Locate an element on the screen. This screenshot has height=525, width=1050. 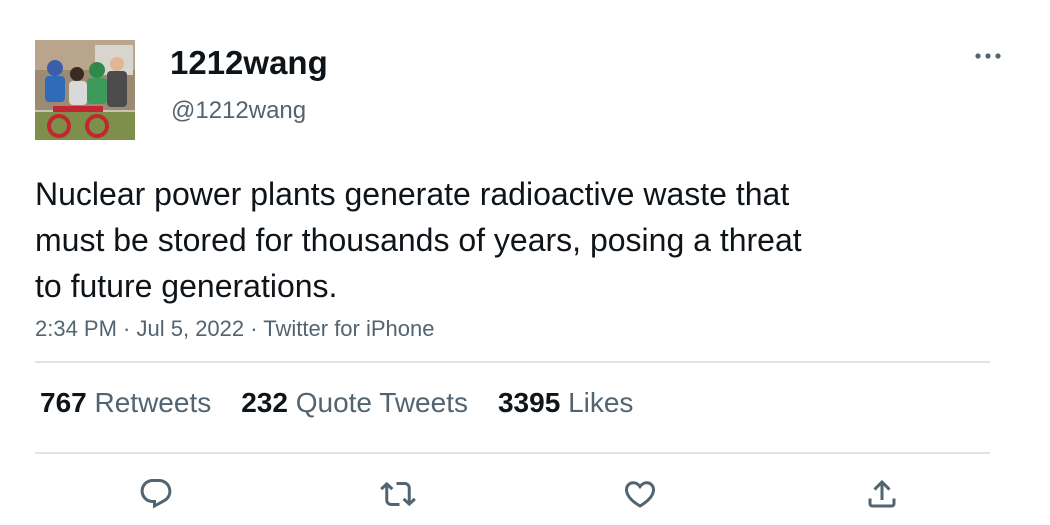
reply-icon is located at coordinates (156, 494).